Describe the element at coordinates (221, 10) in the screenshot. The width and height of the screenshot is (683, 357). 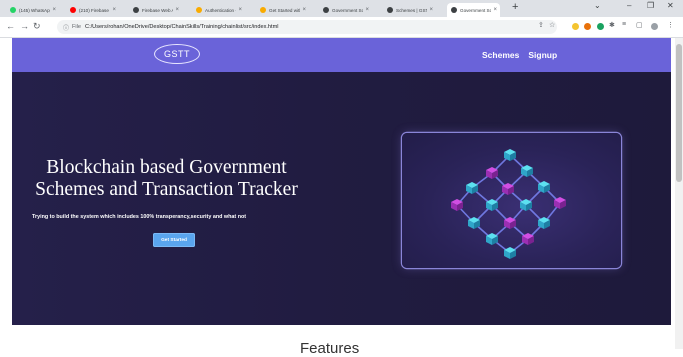
I see `tab-title: Authentication -` at that location.